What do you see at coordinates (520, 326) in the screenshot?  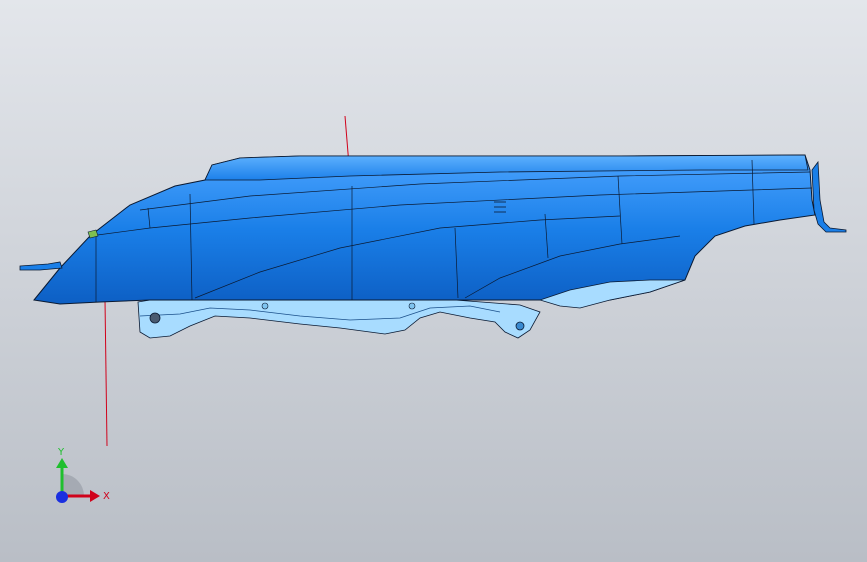 I see `bracket-hole-right` at bounding box center [520, 326].